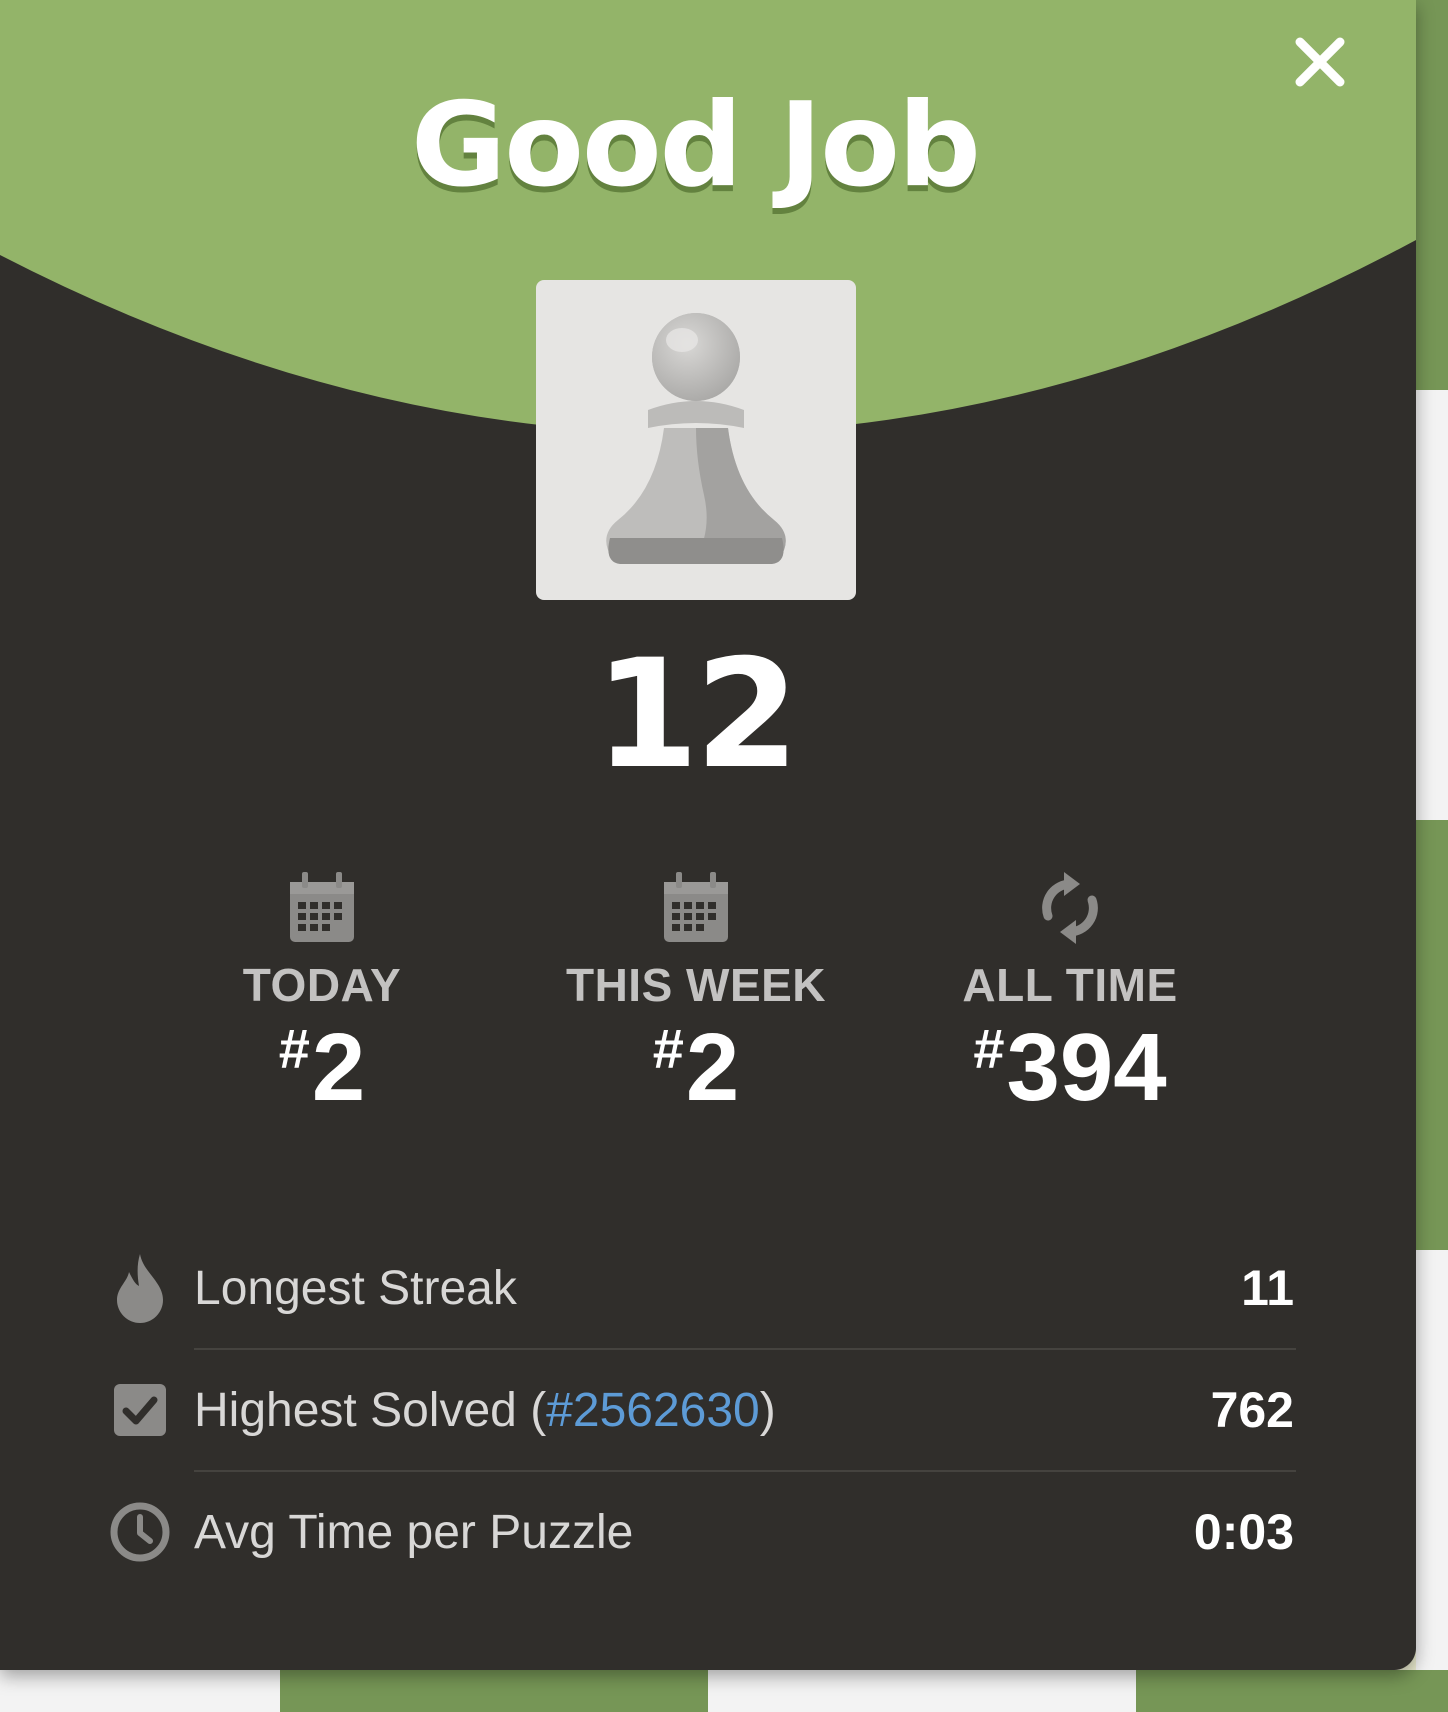 This screenshot has height=1712, width=1448. I want to click on checkbox-icon, so click(140, 1410).